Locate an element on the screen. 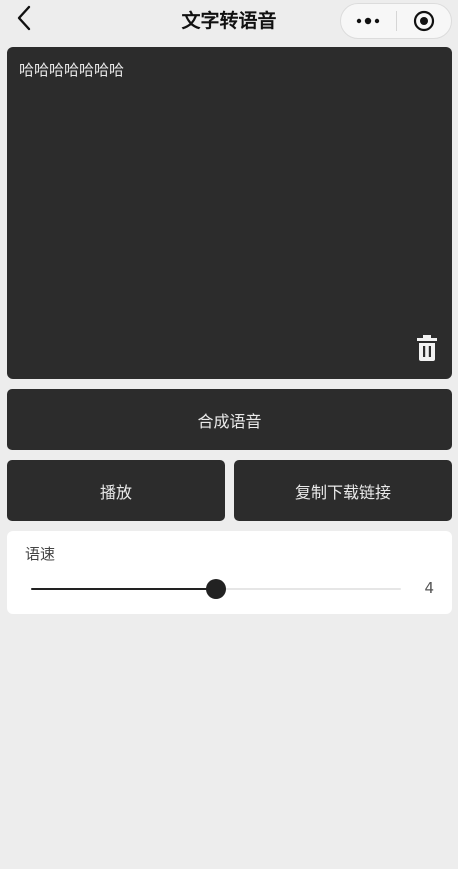  play-button: 播放 is located at coordinates (116, 490).